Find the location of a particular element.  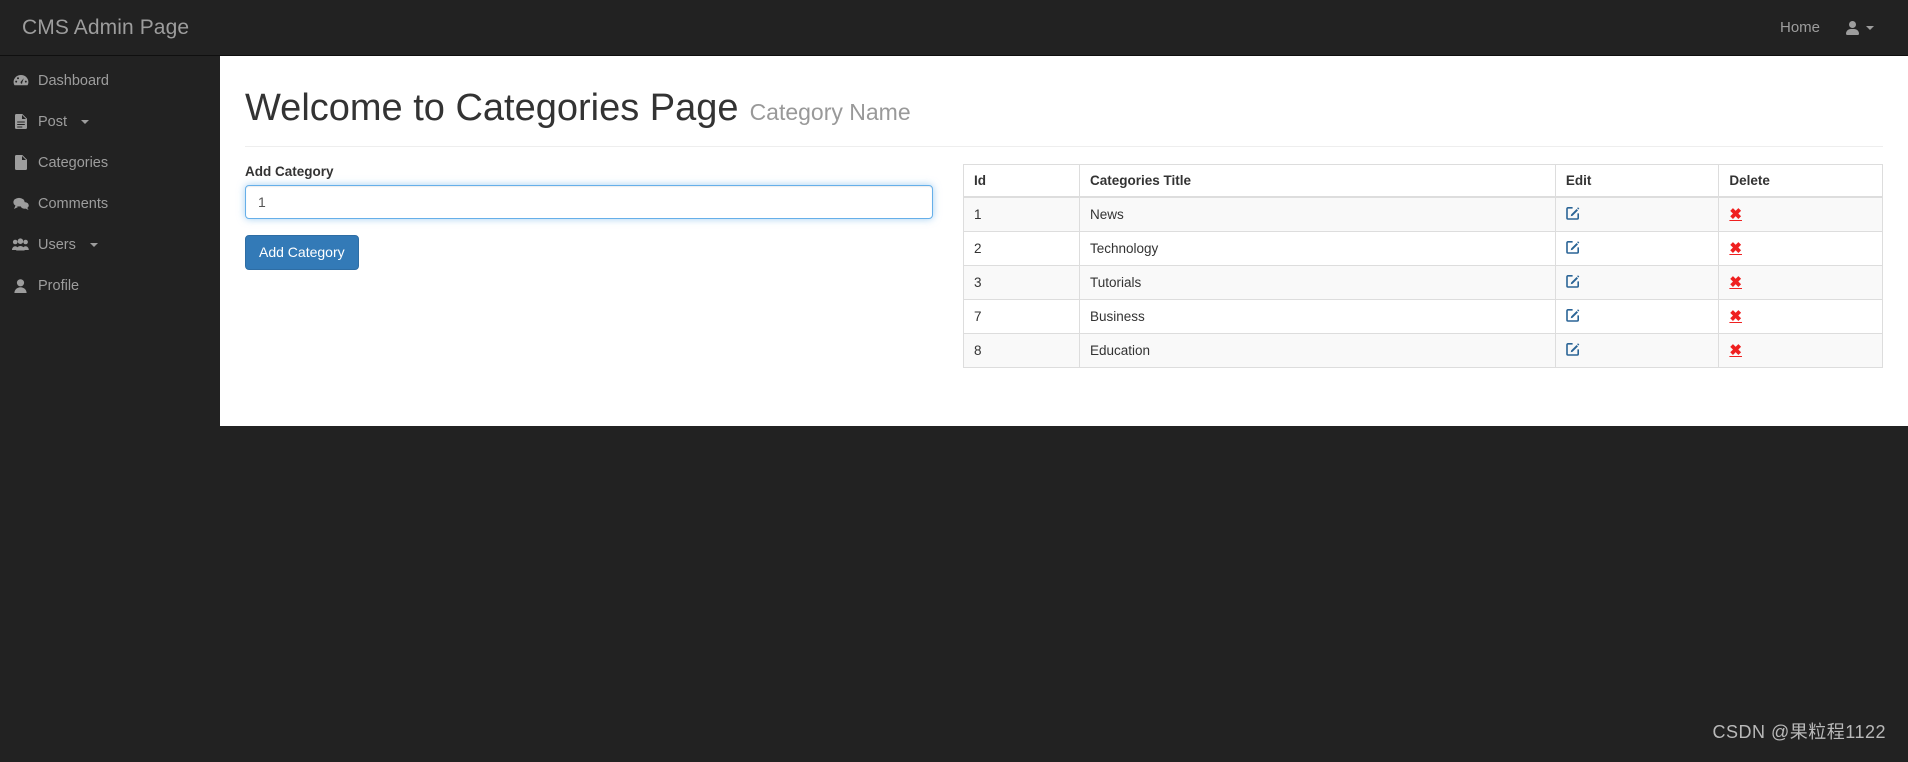

dashboard-icon is located at coordinates (20, 80).